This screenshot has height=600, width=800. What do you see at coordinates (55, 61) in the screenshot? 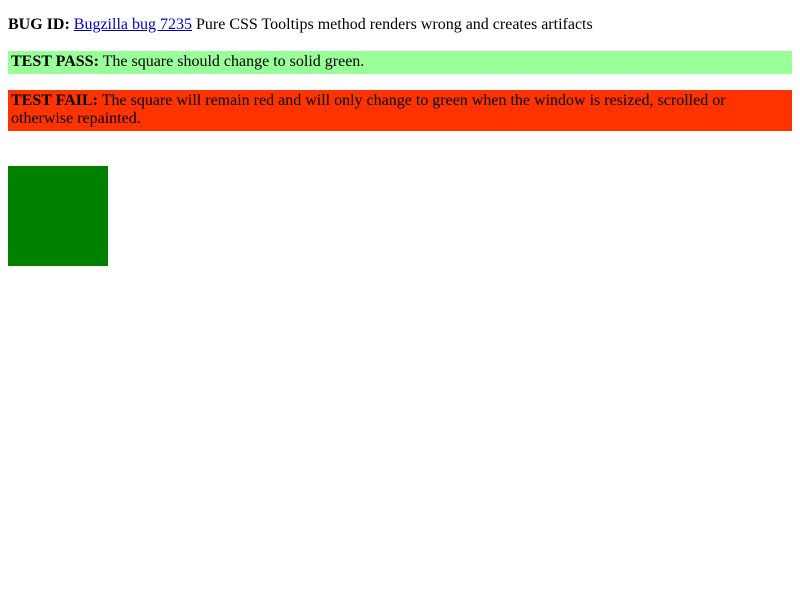
I see `test-pass-label: TEST PASS:` at bounding box center [55, 61].